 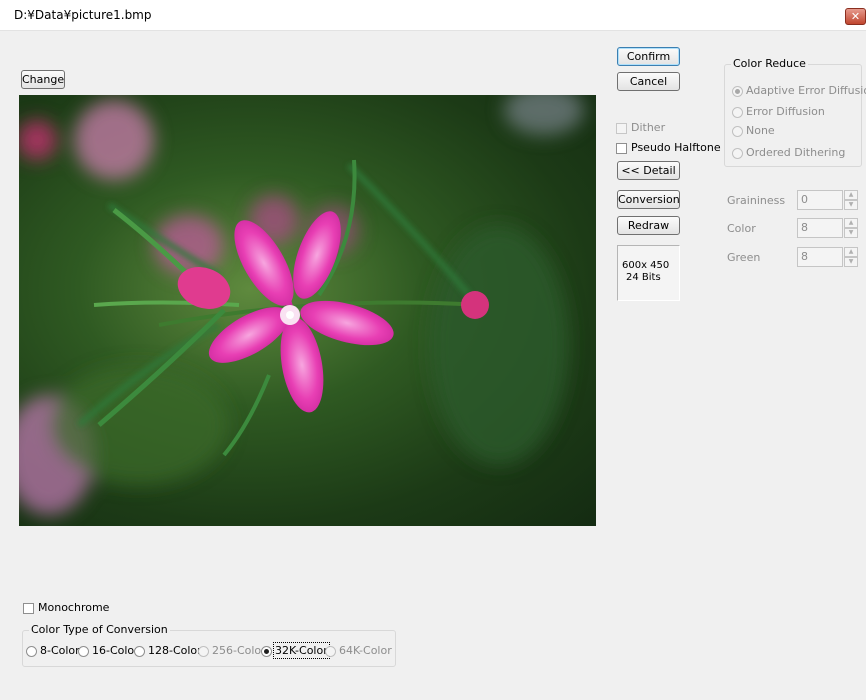 I want to click on option-label: Adaptive Error Diffusion, so click(x=806, y=90).